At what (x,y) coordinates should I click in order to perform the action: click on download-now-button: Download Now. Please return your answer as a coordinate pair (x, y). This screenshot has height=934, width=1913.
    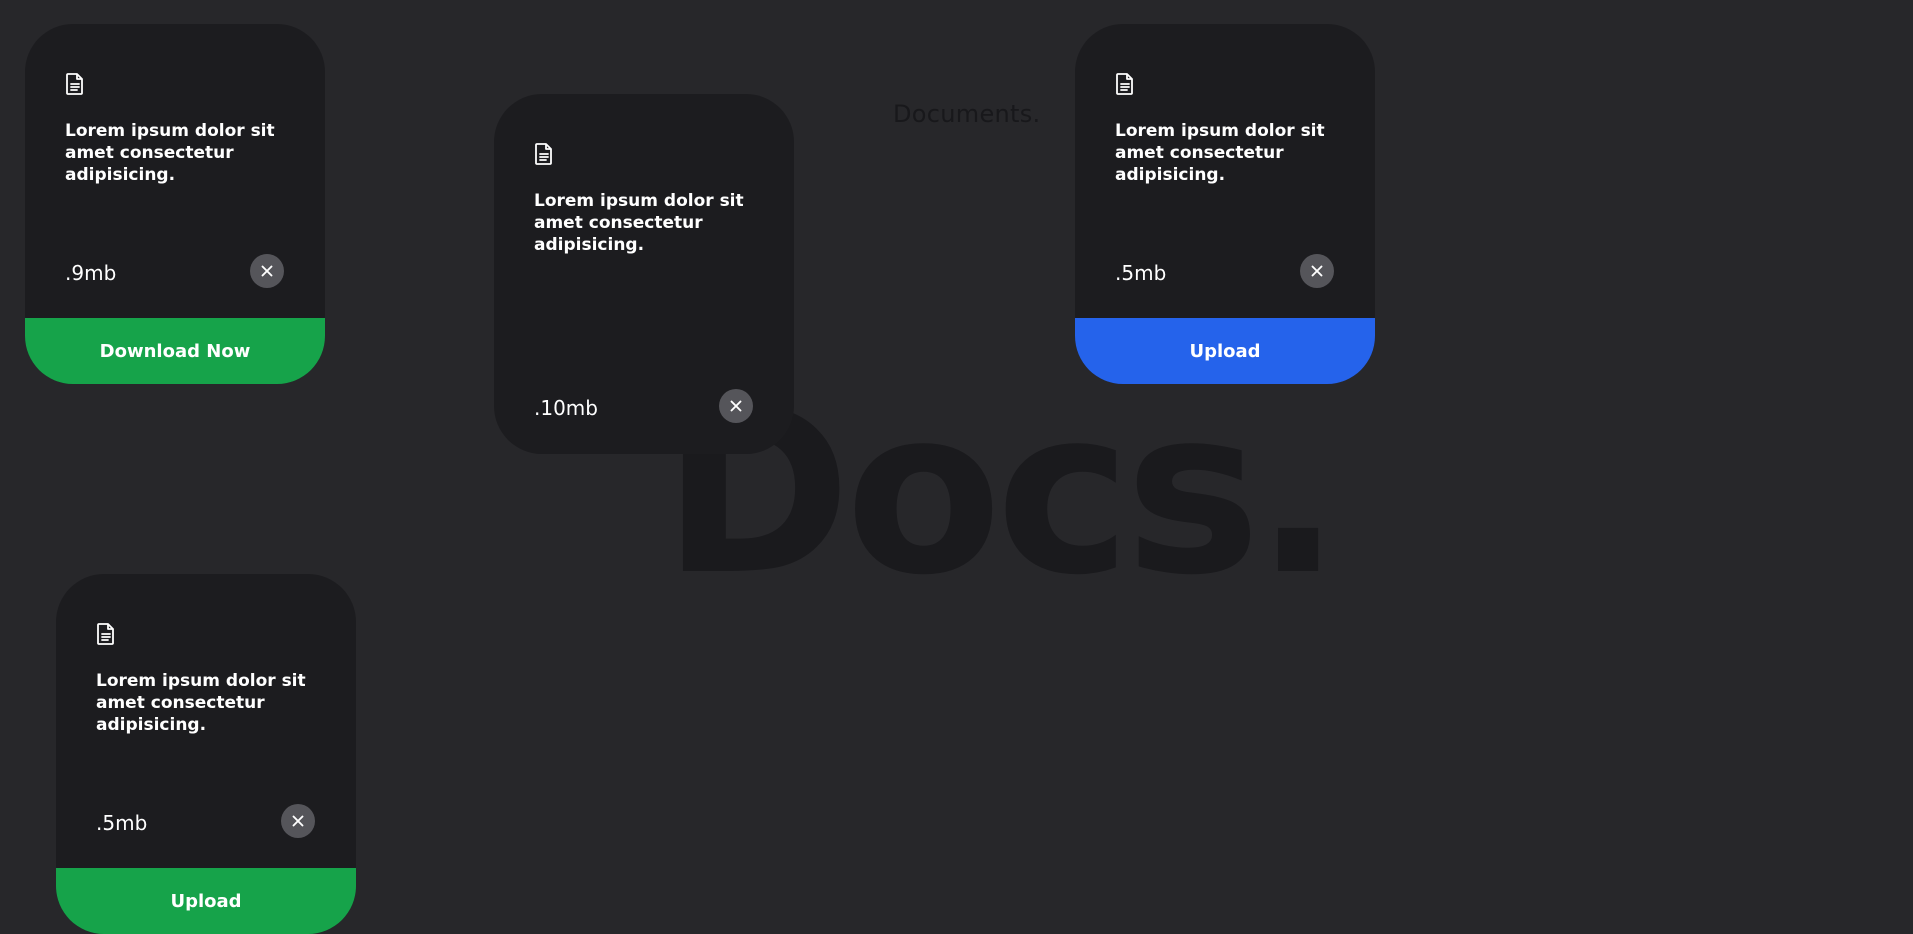
    Looking at the image, I should click on (175, 351).